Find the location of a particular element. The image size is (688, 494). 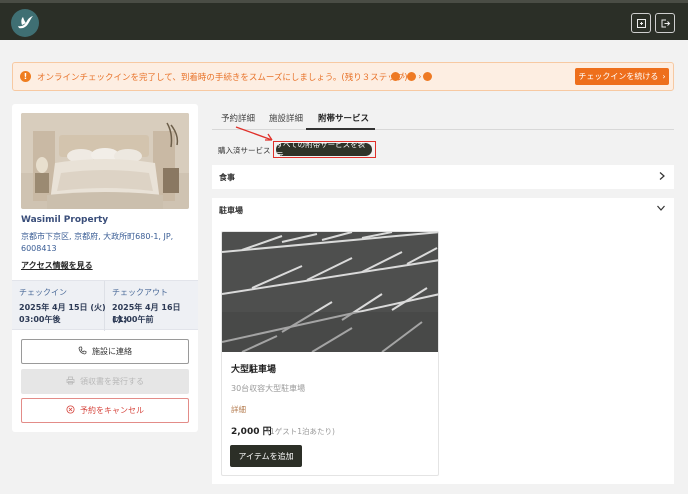

receipt-icon is located at coordinates (641, 23).